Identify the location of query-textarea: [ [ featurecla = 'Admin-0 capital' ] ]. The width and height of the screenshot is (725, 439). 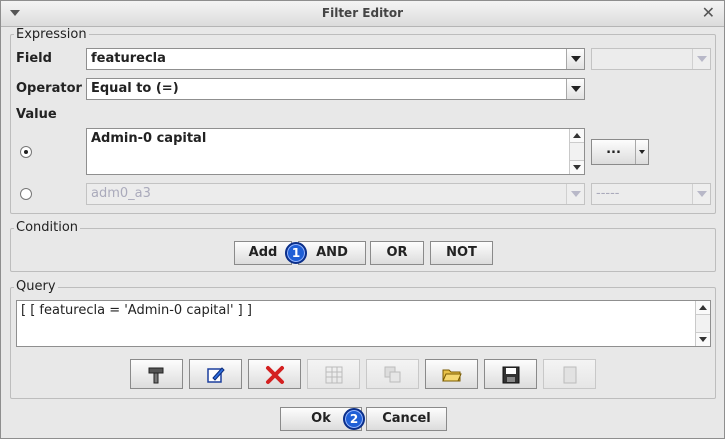
(363, 323).